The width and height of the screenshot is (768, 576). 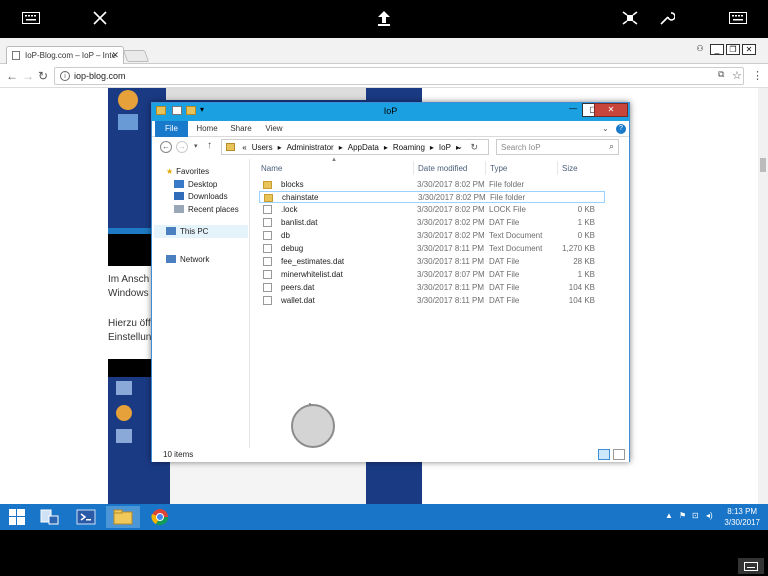 What do you see at coordinates (292, 184) in the screenshot?
I see `file-name: blocks` at bounding box center [292, 184].